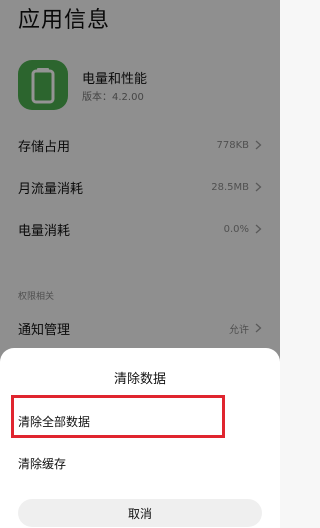  What do you see at coordinates (139, 379) in the screenshot?
I see `sheet-title: 清除数据` at bounding box center [139, 379].